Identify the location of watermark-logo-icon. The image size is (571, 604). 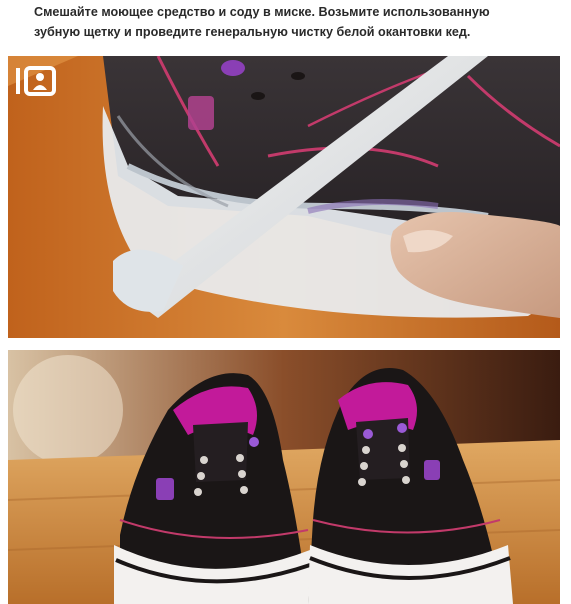
(35, 81).